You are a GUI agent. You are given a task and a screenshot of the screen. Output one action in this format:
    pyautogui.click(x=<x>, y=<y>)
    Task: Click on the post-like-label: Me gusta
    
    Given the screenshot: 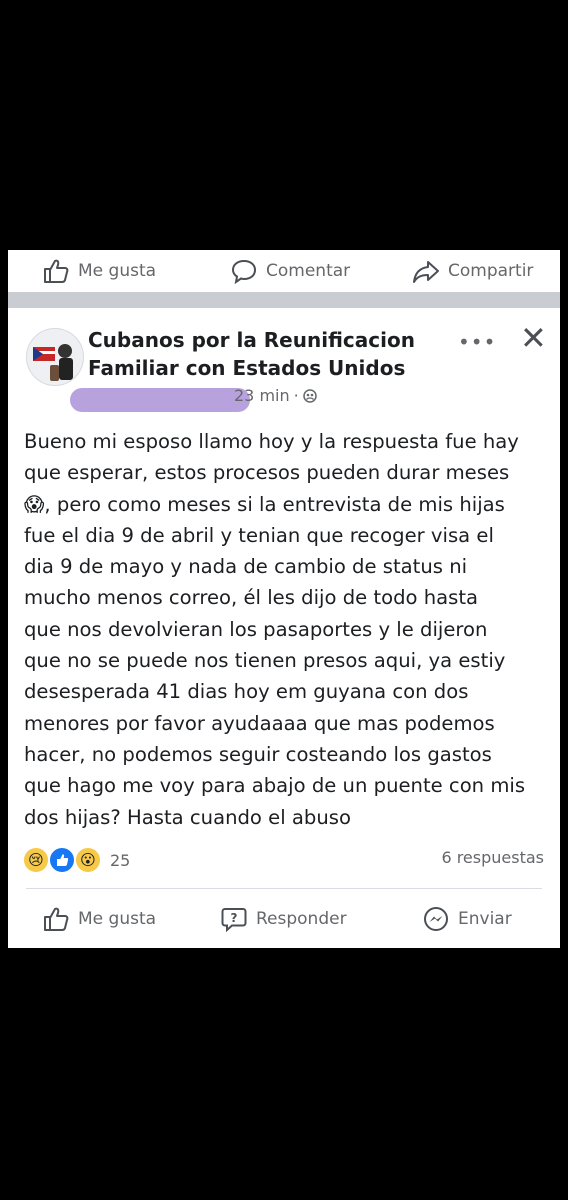 What is the action you would take?
    pyautogui.click(x=117, y=919)
    